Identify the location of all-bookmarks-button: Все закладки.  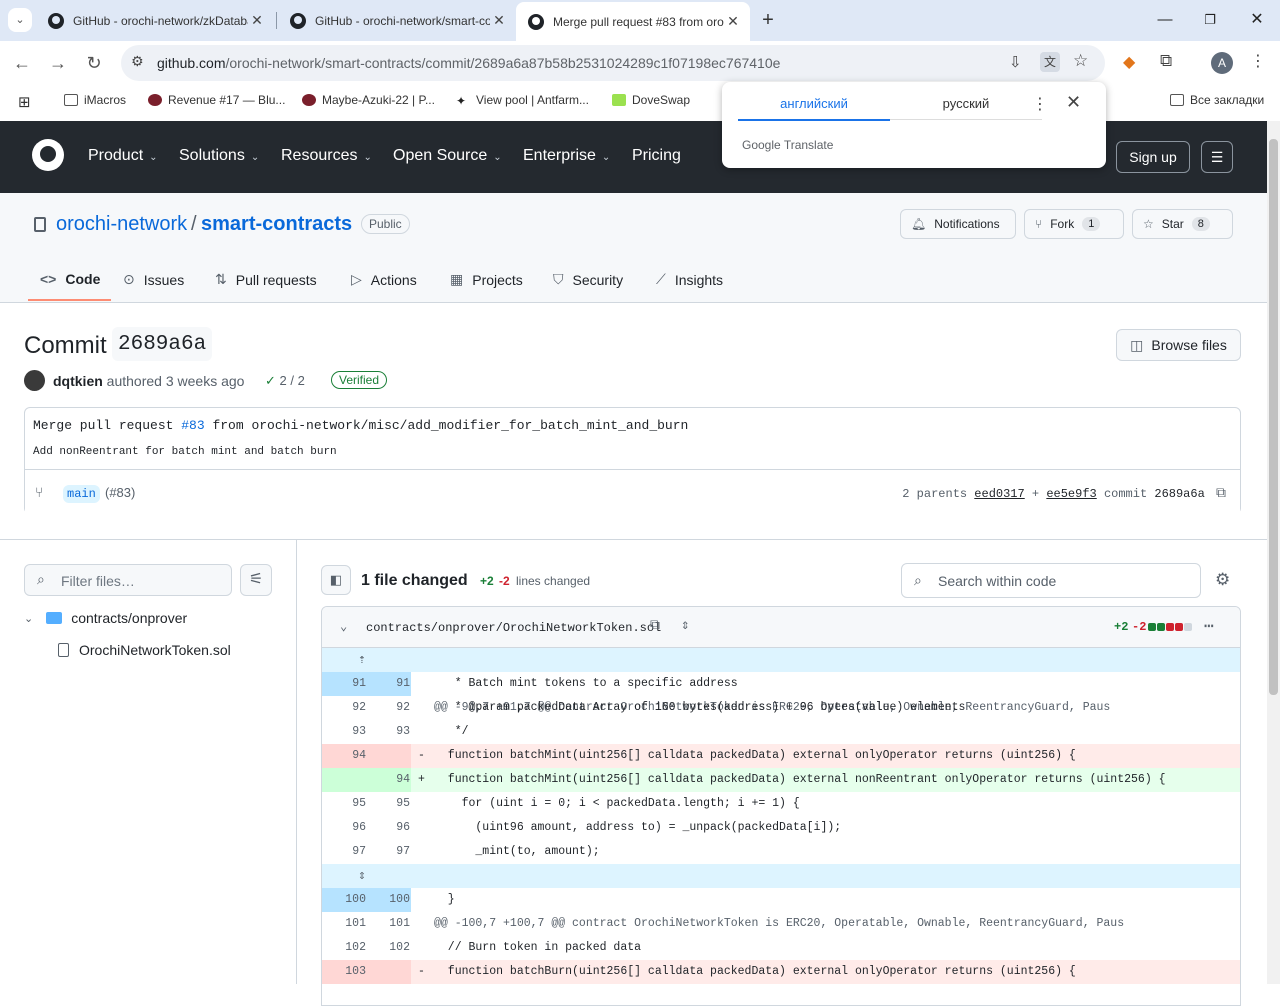
(1217, 100).